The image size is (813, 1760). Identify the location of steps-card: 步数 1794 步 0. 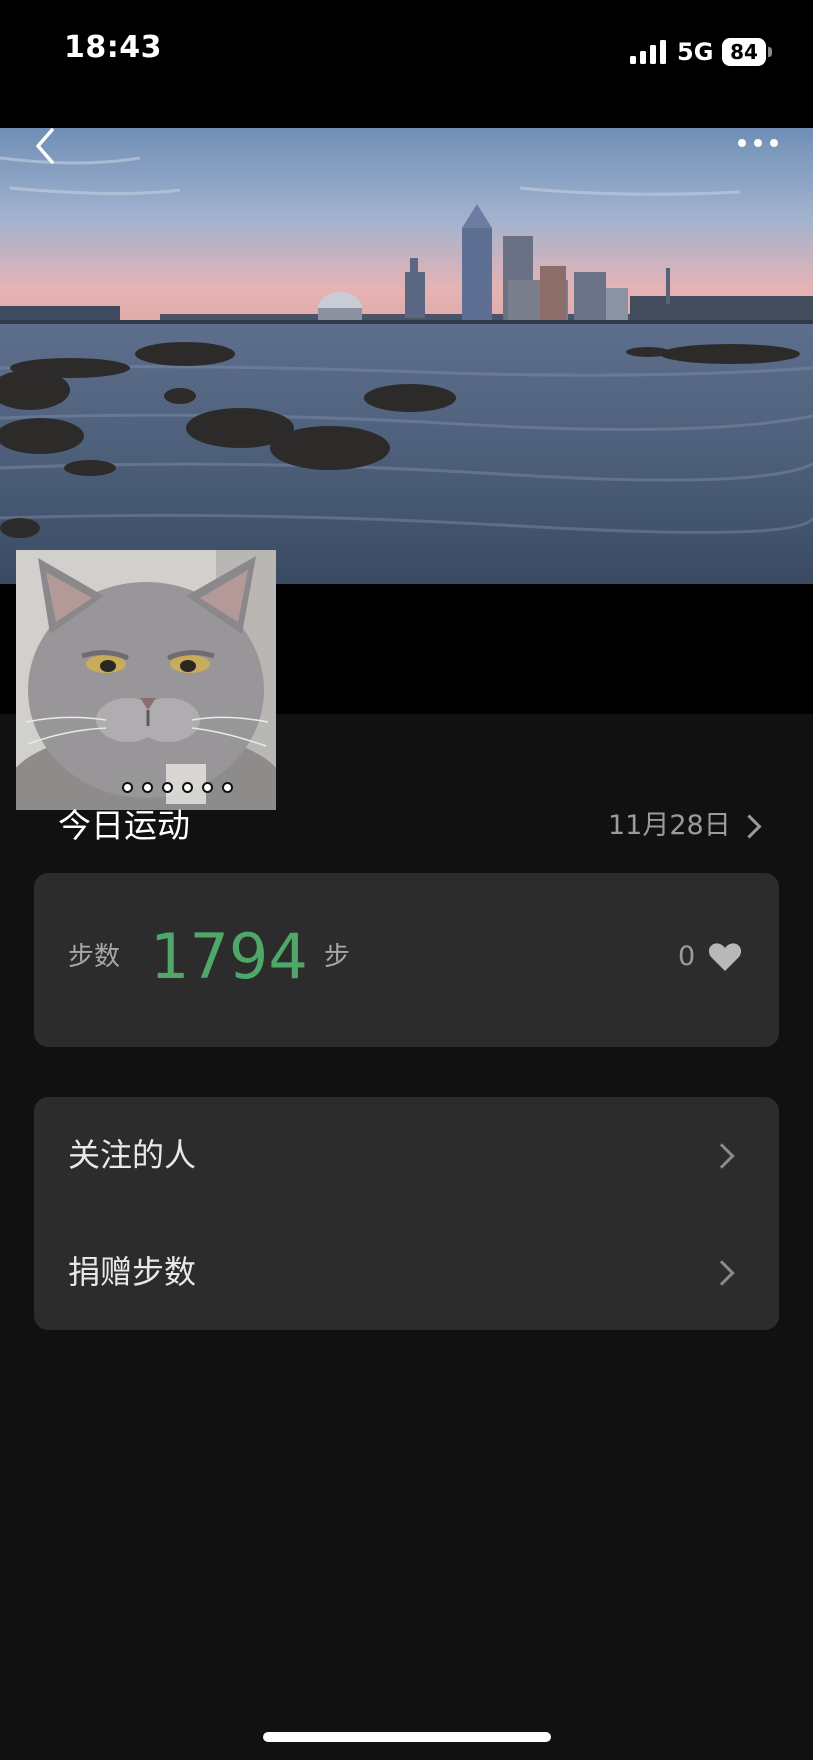
(406, 960).